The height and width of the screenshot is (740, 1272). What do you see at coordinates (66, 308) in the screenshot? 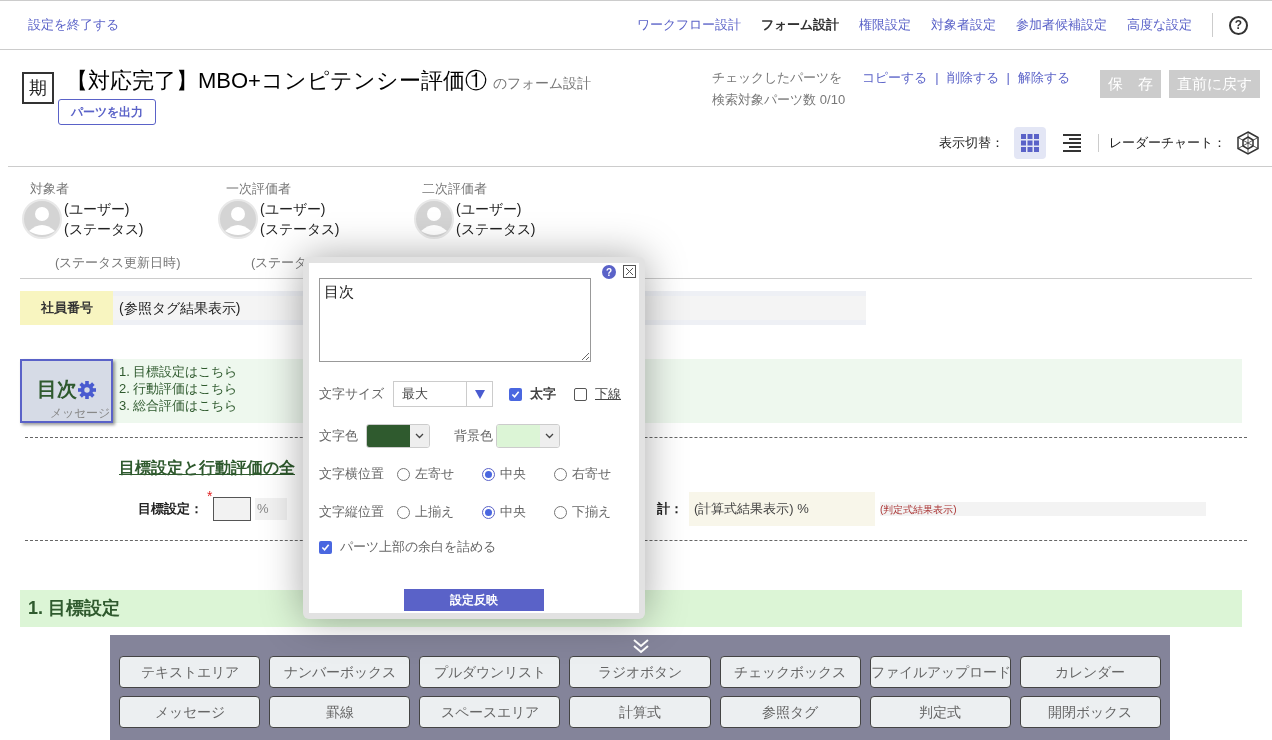
I see `field-label: 社員番号` at bounding box center [66, 308].